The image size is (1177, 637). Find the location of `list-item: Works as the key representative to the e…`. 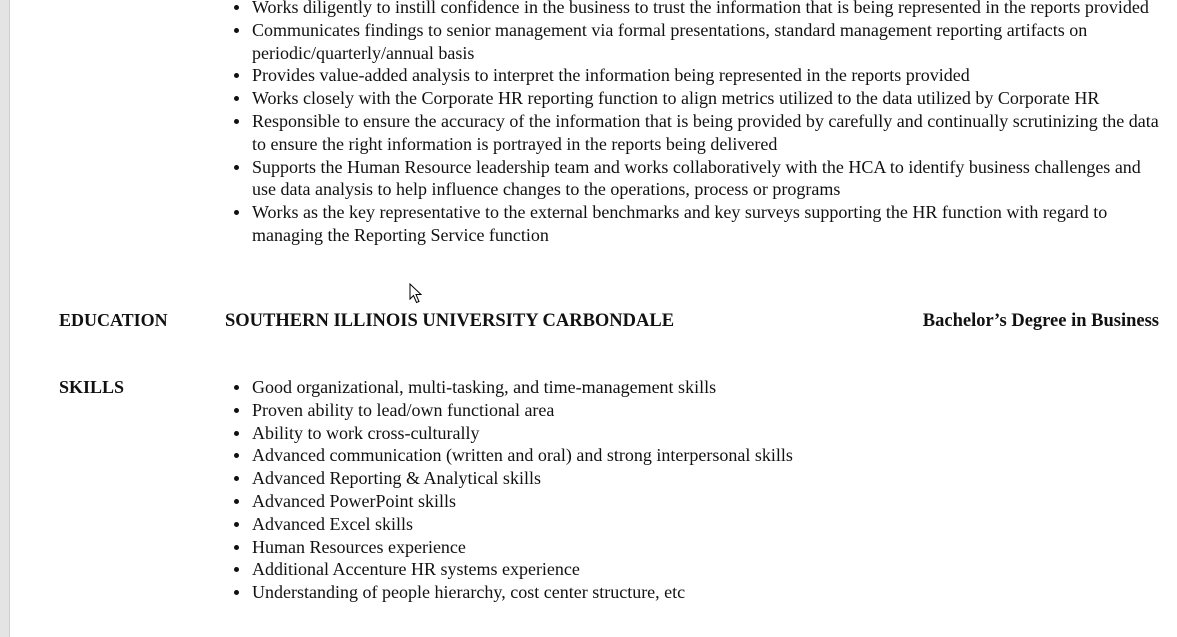

list-item: Works as the key representative to the e… is located at coordinates (698, 224).